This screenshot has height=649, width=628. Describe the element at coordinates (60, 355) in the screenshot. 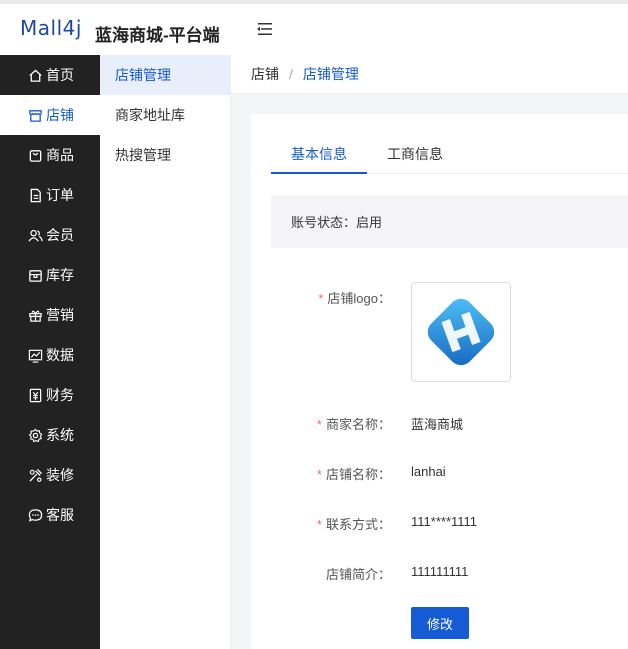

I see `sidebar-item-label: 数据` at that location.